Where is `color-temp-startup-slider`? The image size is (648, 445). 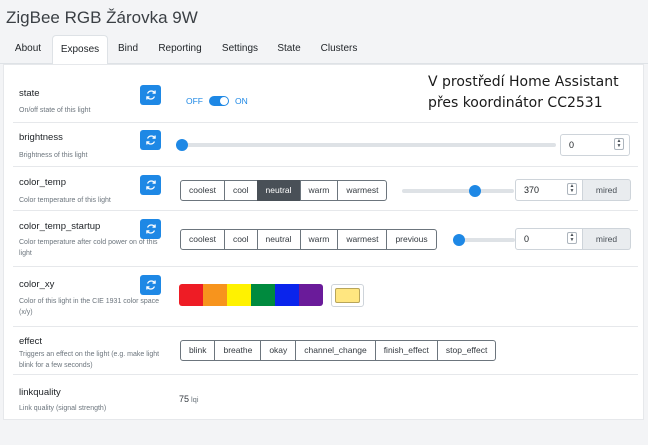 color-temp-startup-slider is located at coordinates (484, 240).